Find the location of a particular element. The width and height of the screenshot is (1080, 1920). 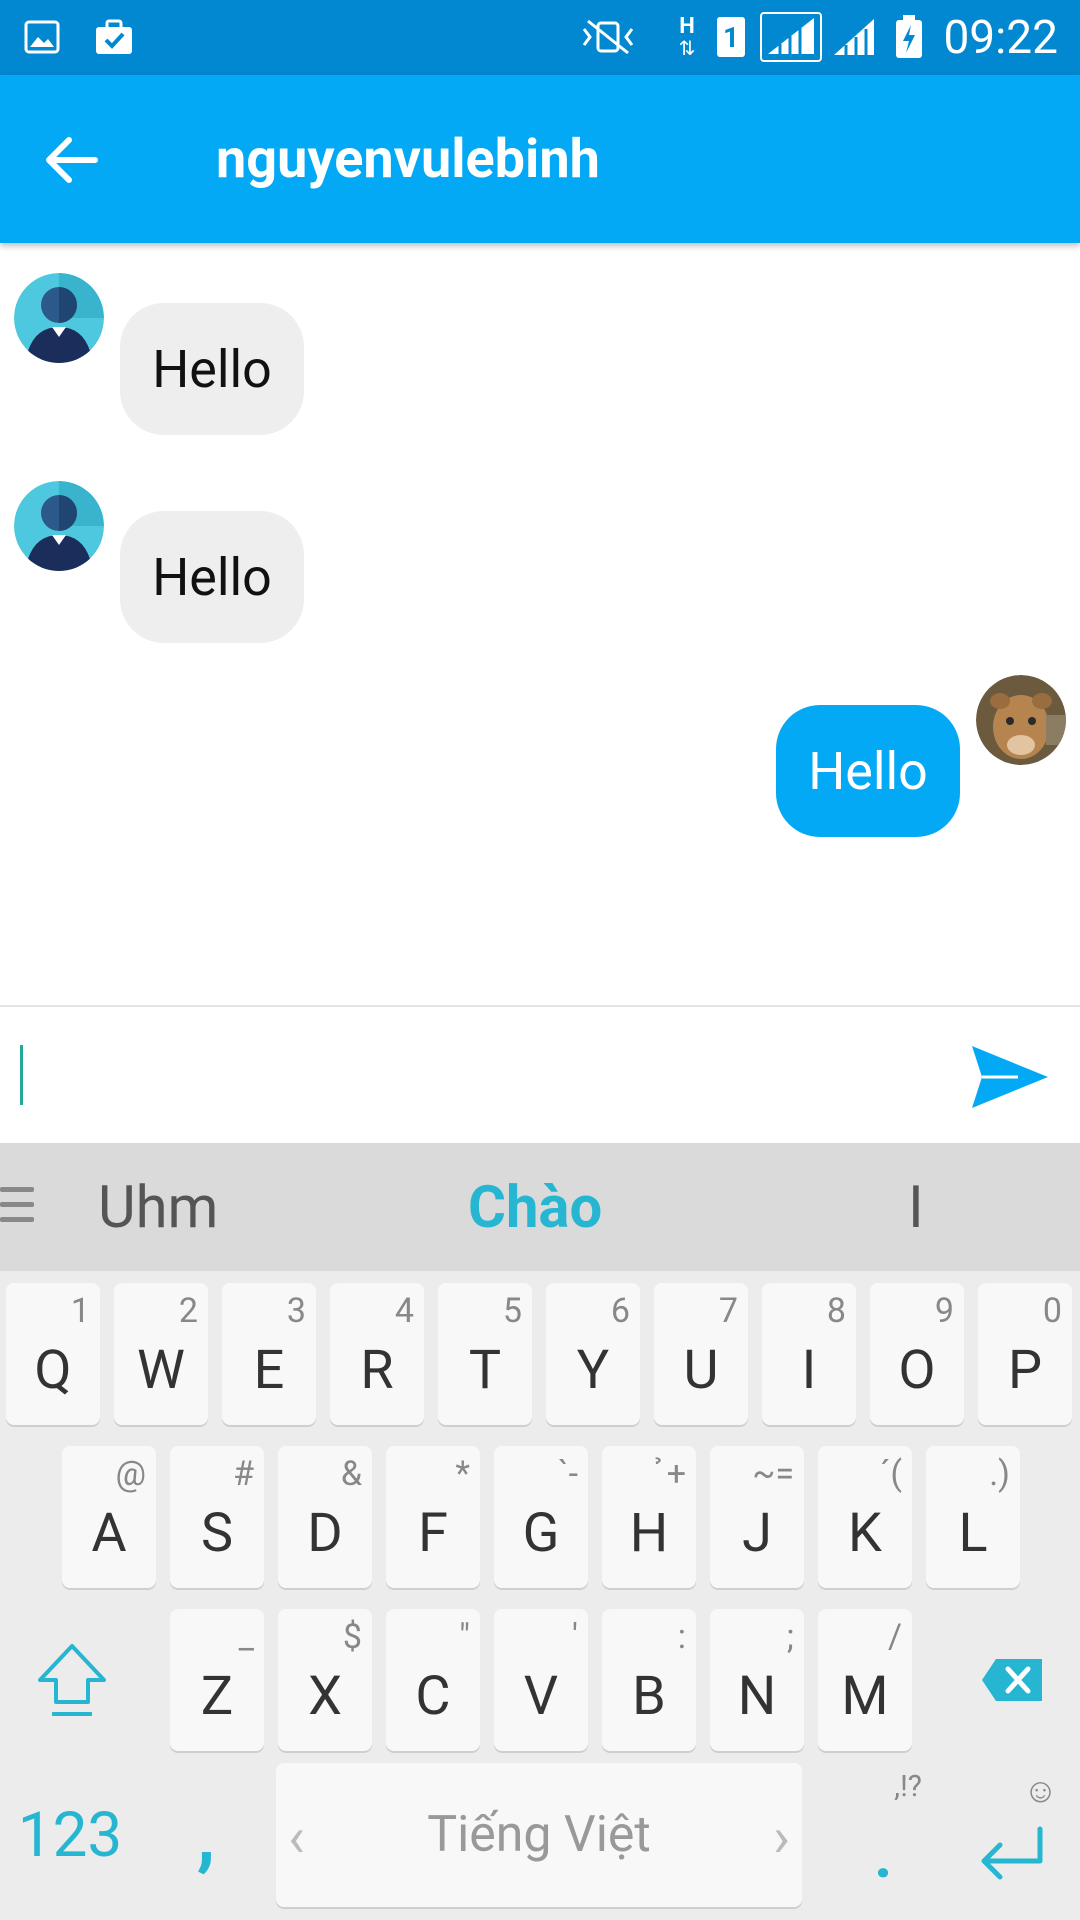

arrow-back-icon is located at coordinates (72, 160).